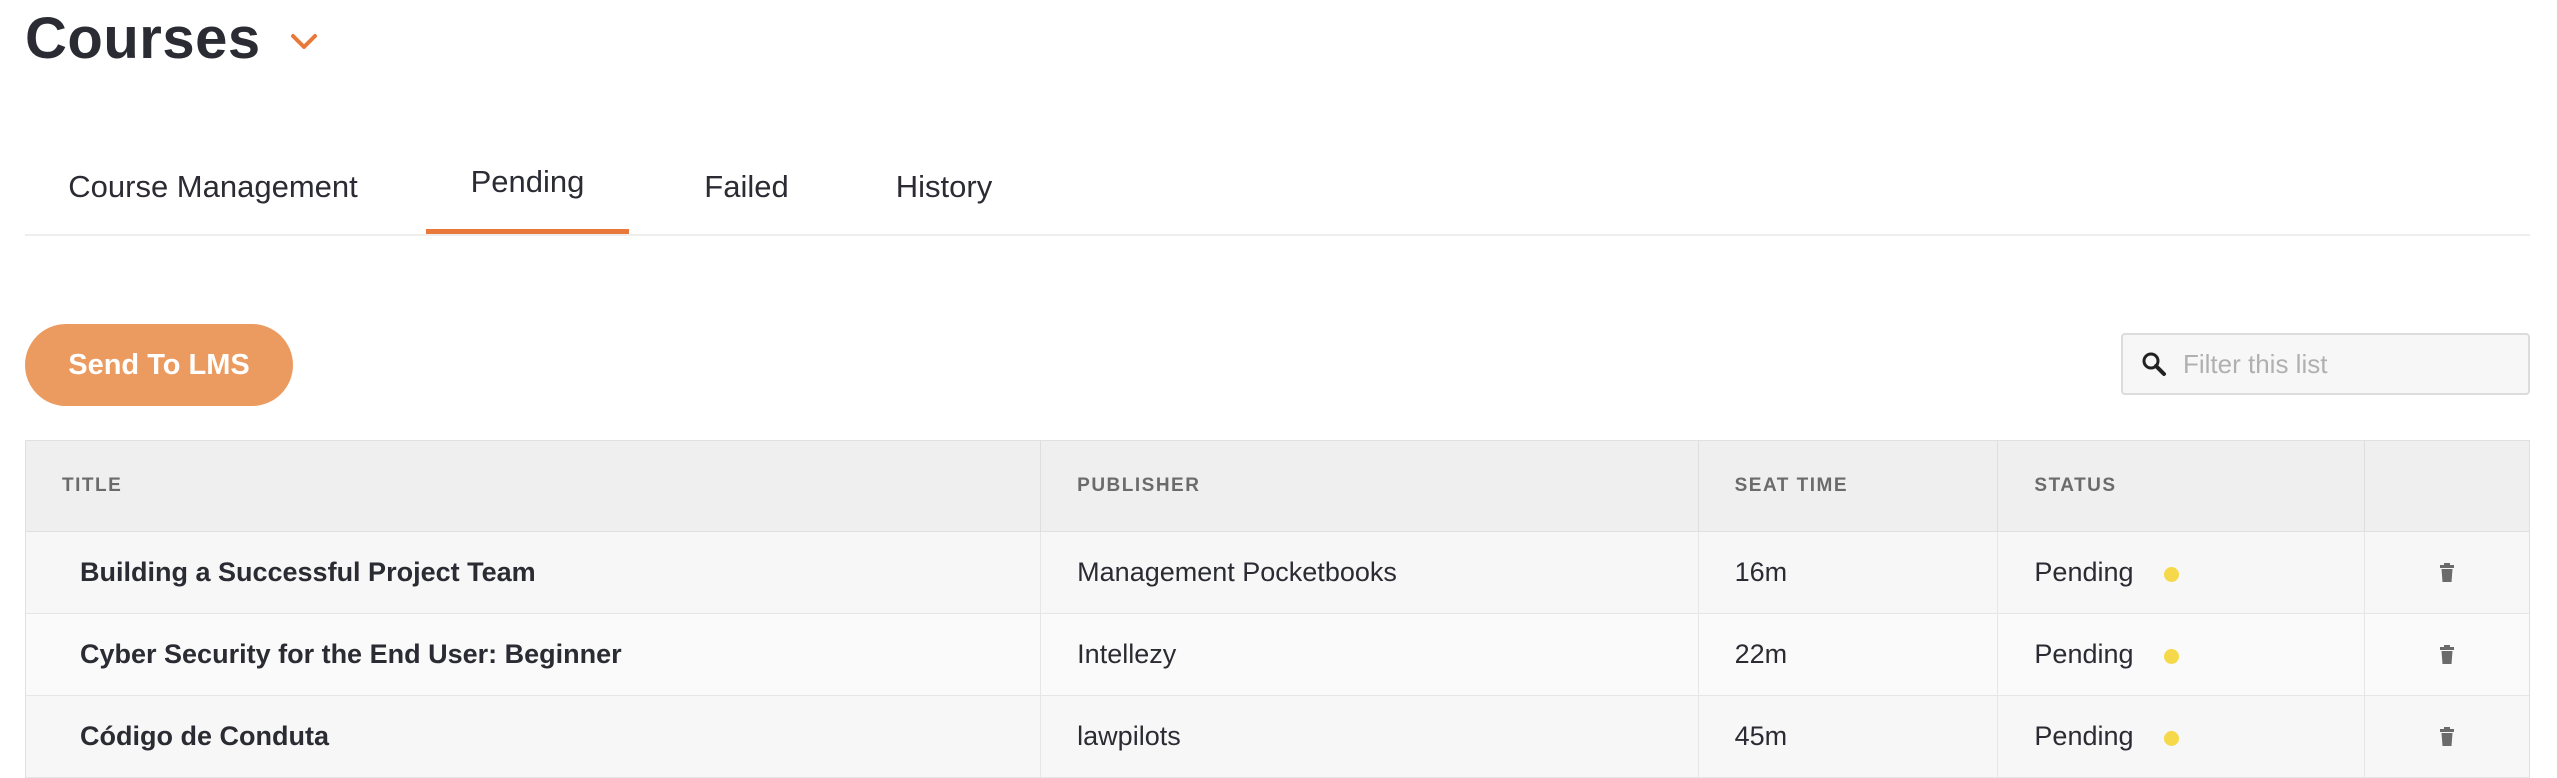  Describe the element at coordinates (1370, 486) in the screenshot. I see `column-header-publisher: PUBLISHER` at that location.